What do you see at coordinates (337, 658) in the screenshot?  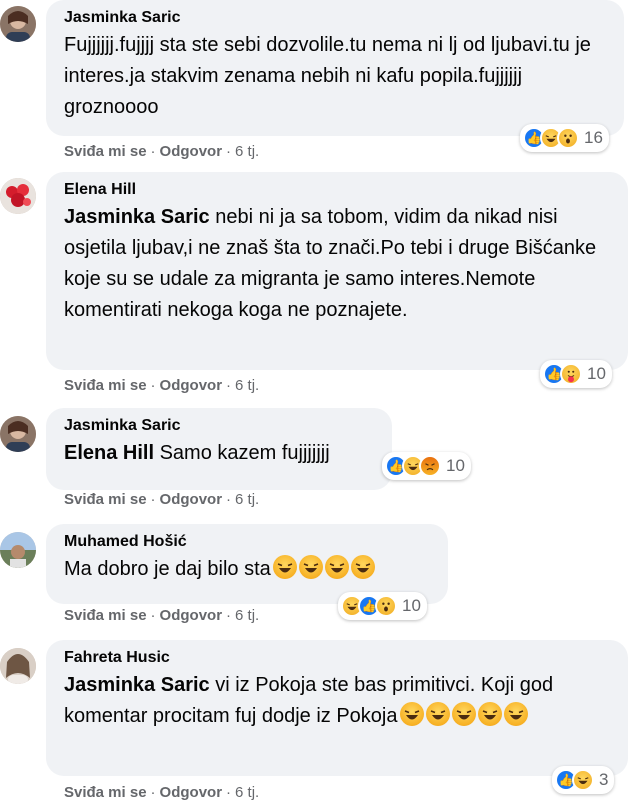 I see `comment-author: Fahreta Husic` at bounding box center [337, 658].